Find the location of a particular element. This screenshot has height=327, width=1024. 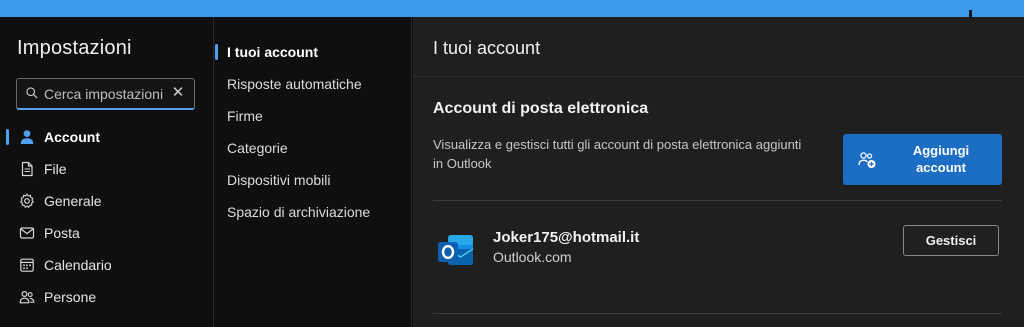

gear-icon is located at coordinates (27, 200).